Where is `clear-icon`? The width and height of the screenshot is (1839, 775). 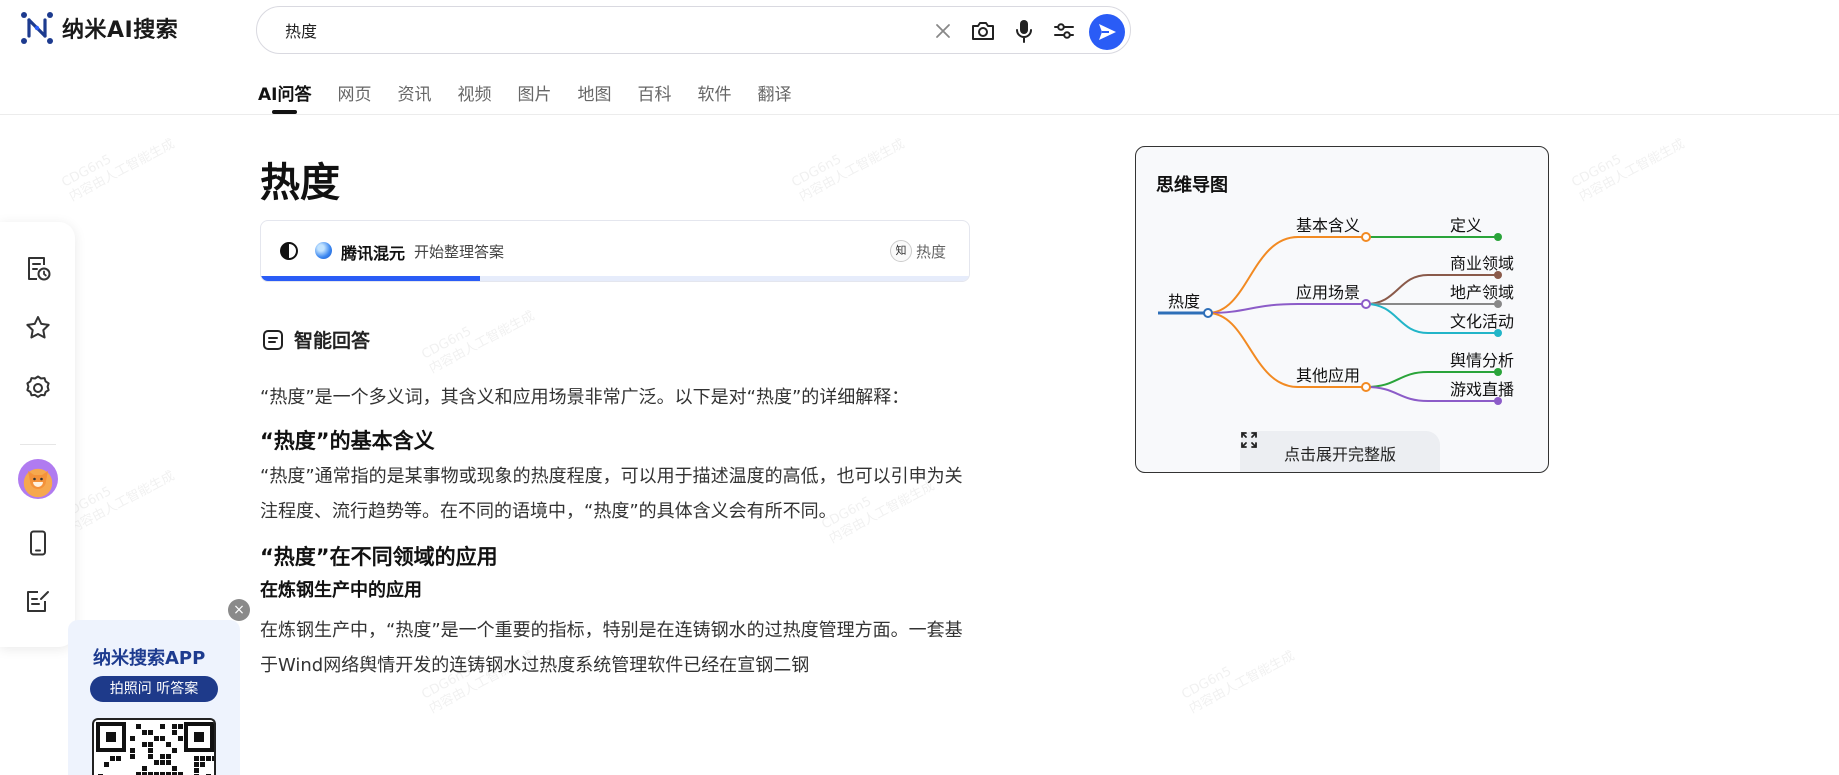 clear-icon is located at coordinates (943, 31).